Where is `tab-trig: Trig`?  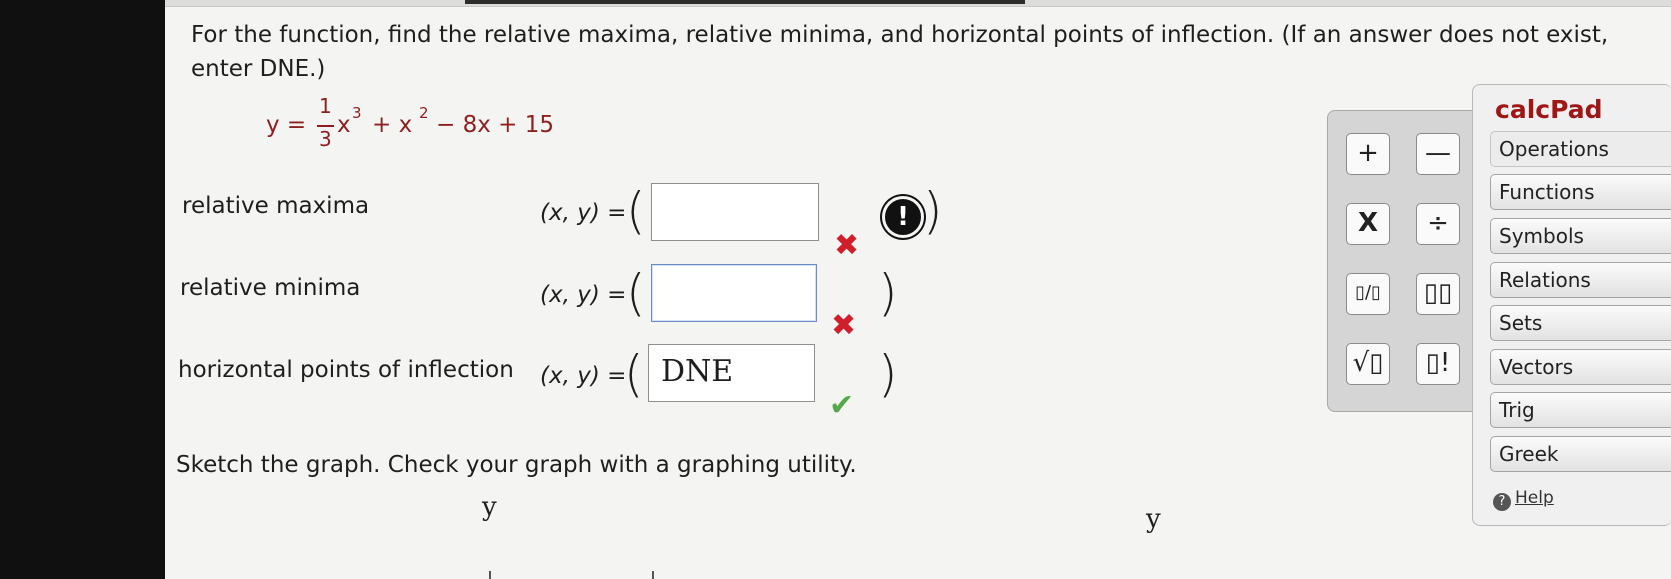
tab-trig: Trig is located at coordinates (1580, 410).